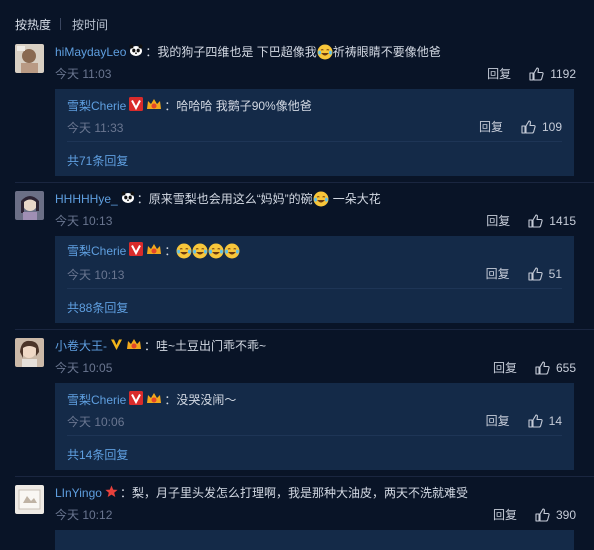 The width and height of the screenshot is (594, 550). I want to click on comment-text: ：我的狗子四维也是 下巴超像我, so click(231, 52).